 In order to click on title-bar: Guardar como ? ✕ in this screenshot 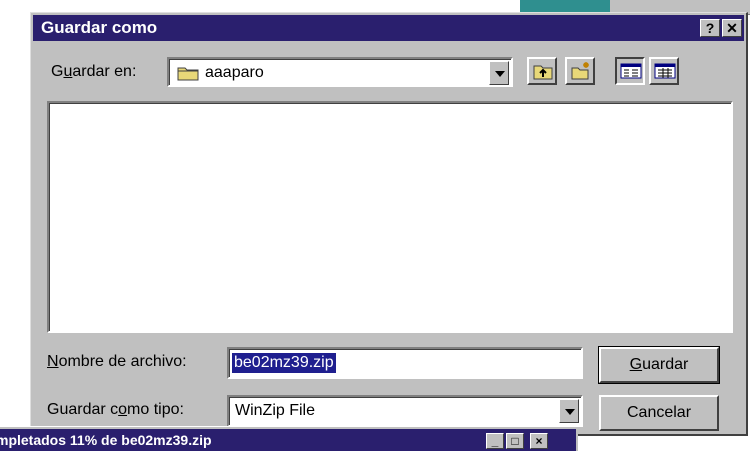, I will do `click(388, 28)`.